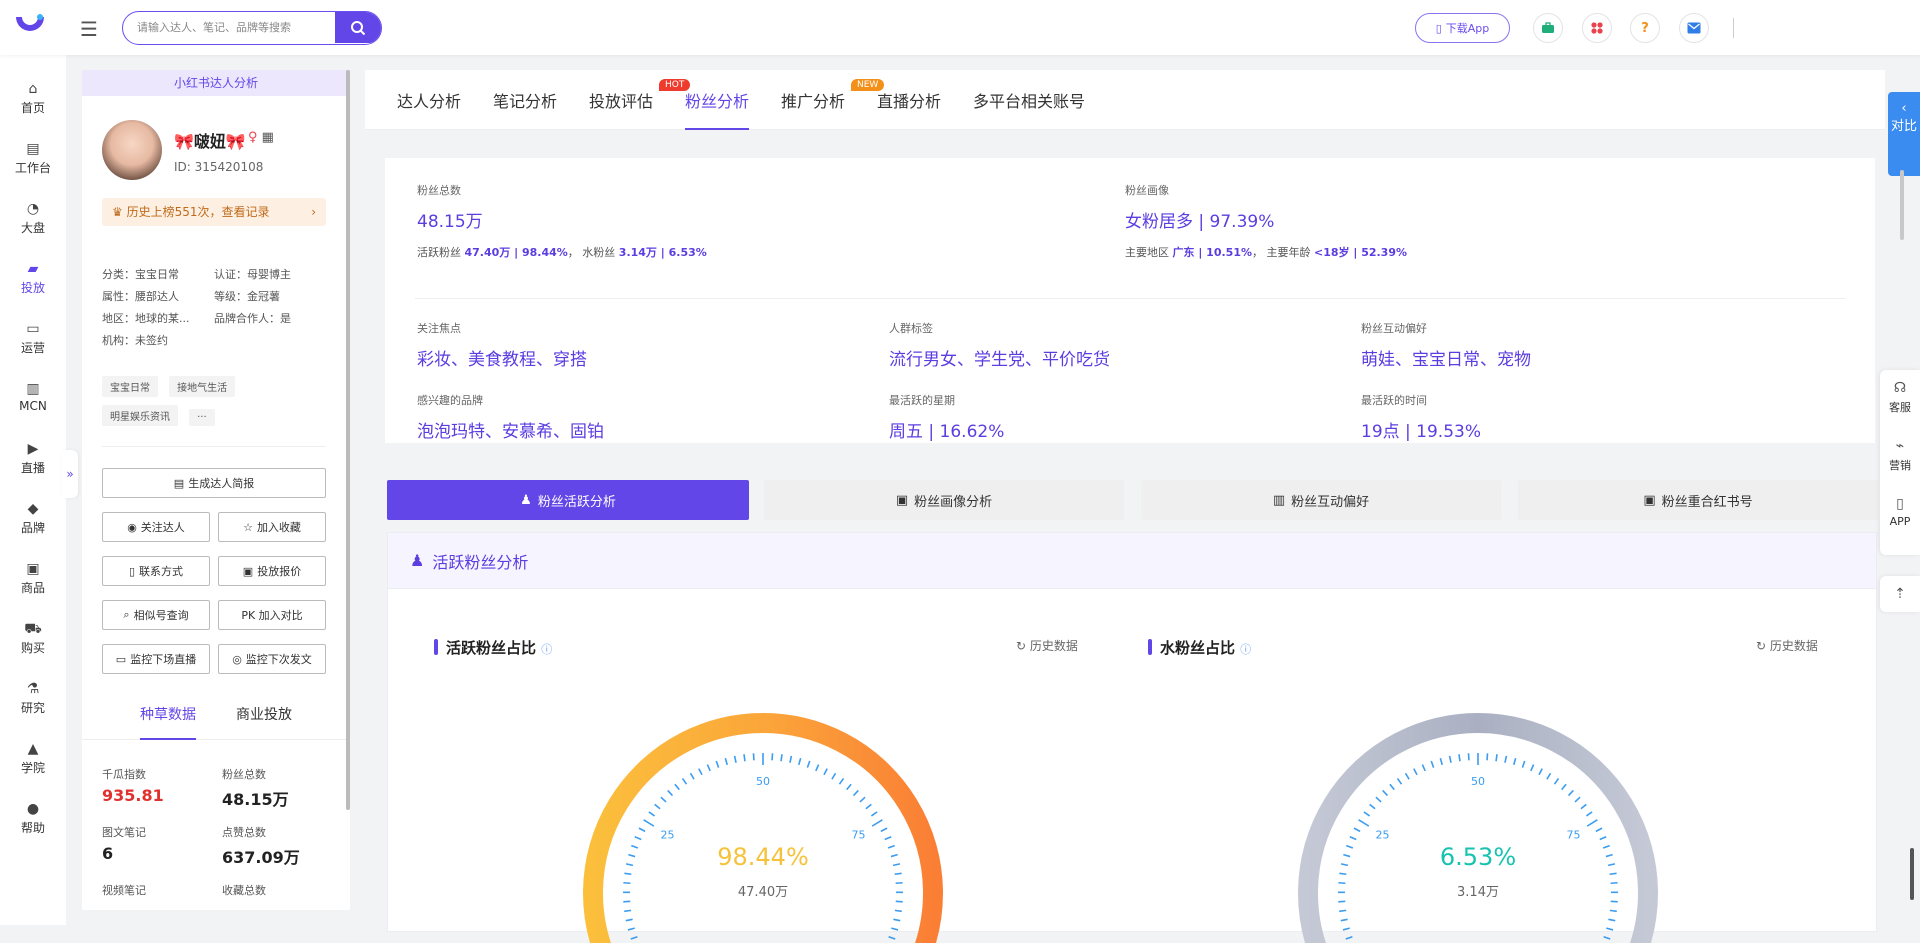 This screenshot has height=943, width=1920. I want to click on eye-icon: ◉, so click(132, 527).